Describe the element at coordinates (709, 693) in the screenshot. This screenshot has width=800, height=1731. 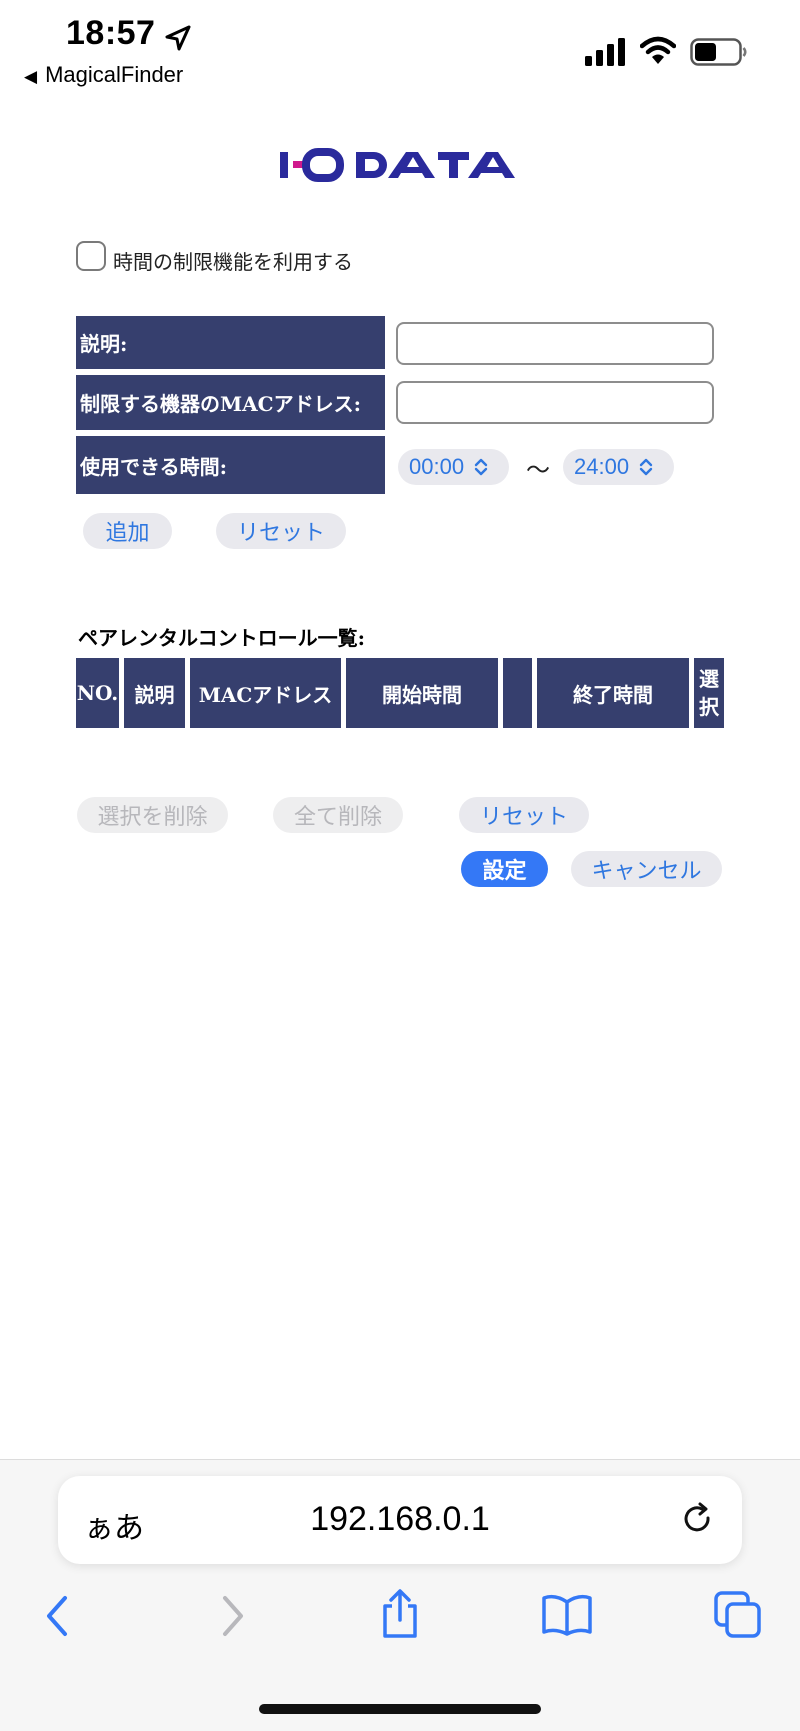
I see `col-header-select: 選 択` at that location.